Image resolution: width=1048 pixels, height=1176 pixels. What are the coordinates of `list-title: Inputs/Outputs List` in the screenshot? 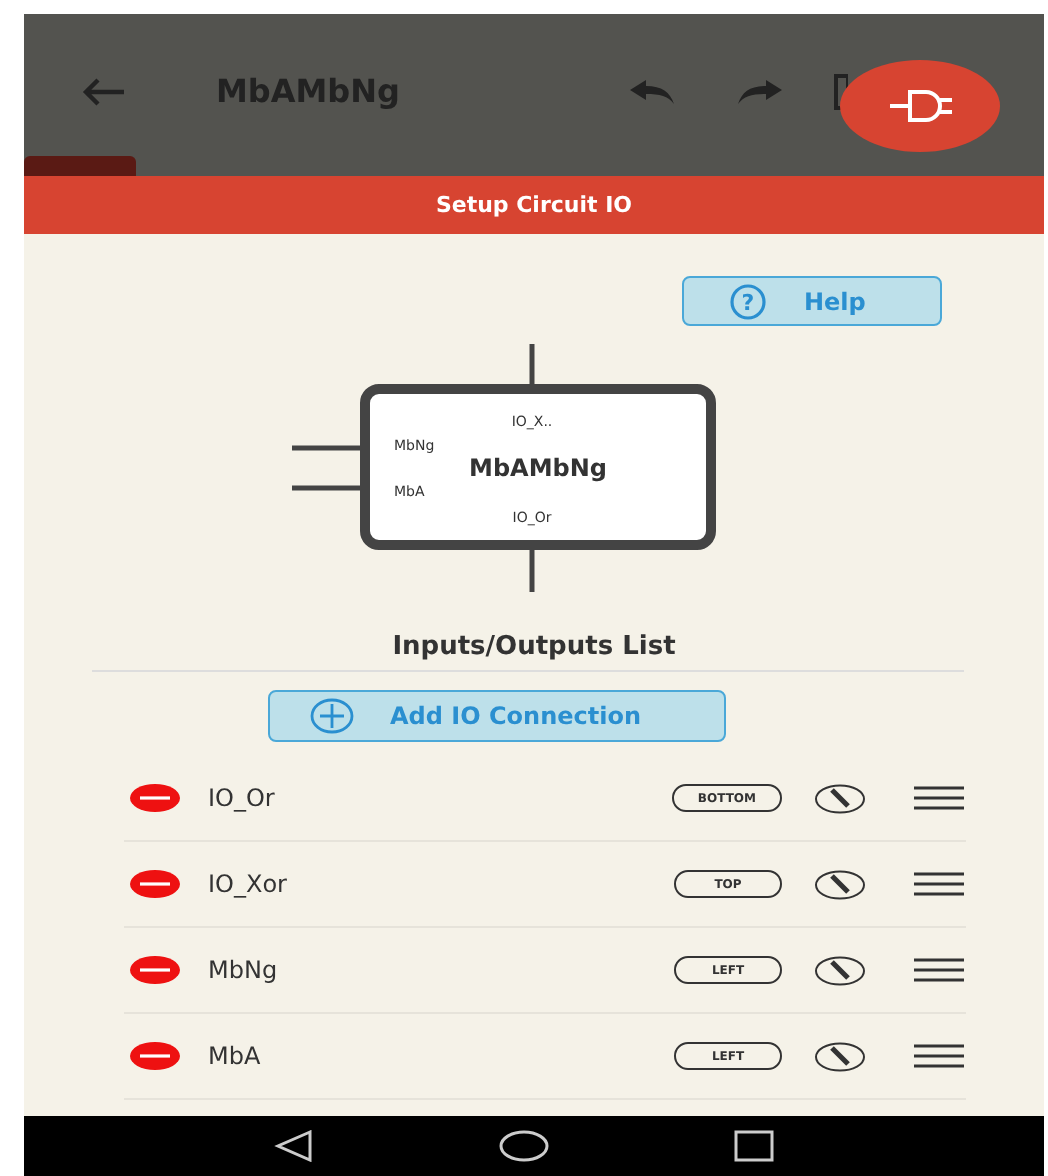 It's located at (534, 647).